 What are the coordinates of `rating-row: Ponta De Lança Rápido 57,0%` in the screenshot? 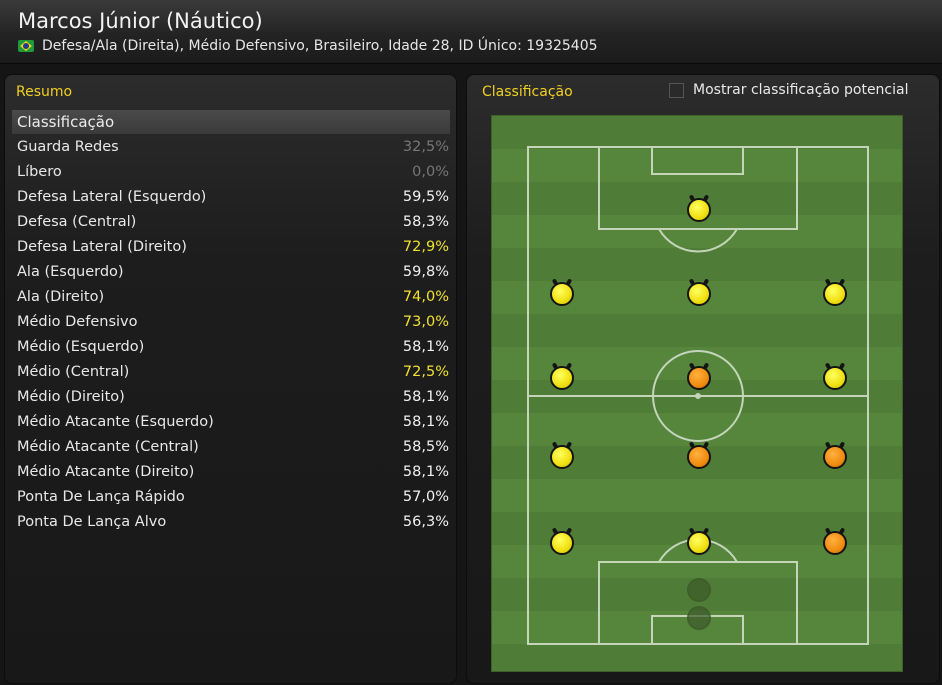 It's located at (233, 497).